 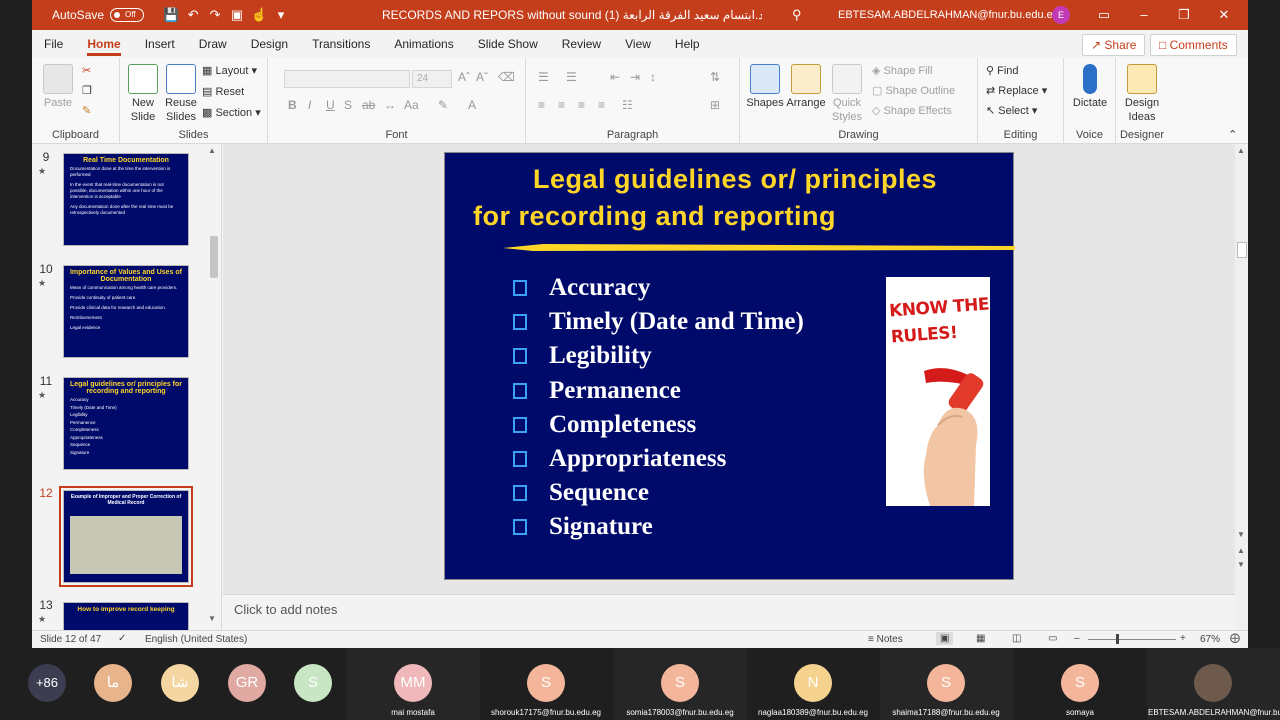 What do you see at coordinates (1235, 638) in the screenshot?
I see `fit-to-window-icon: ⨁` at bounding box center [1235, 638].